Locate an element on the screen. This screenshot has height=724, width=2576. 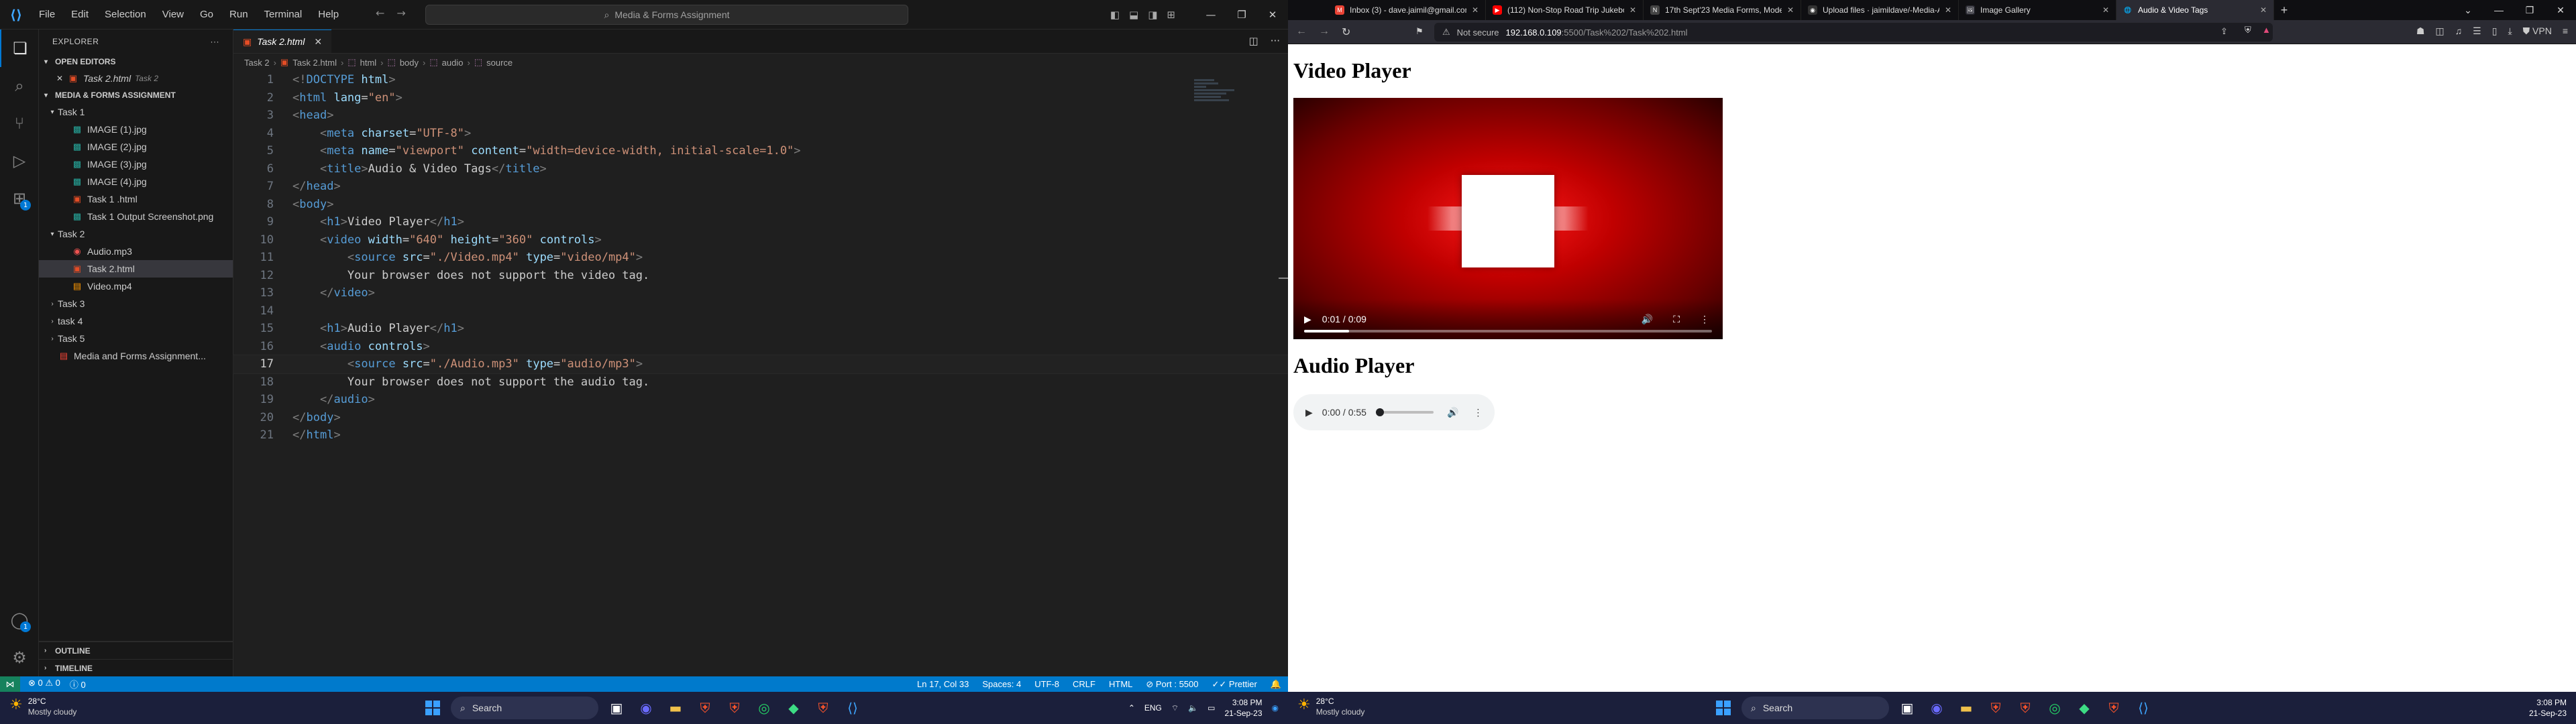
toggle-panel-icon: ⬓ is located at coordinates (1133, 15).